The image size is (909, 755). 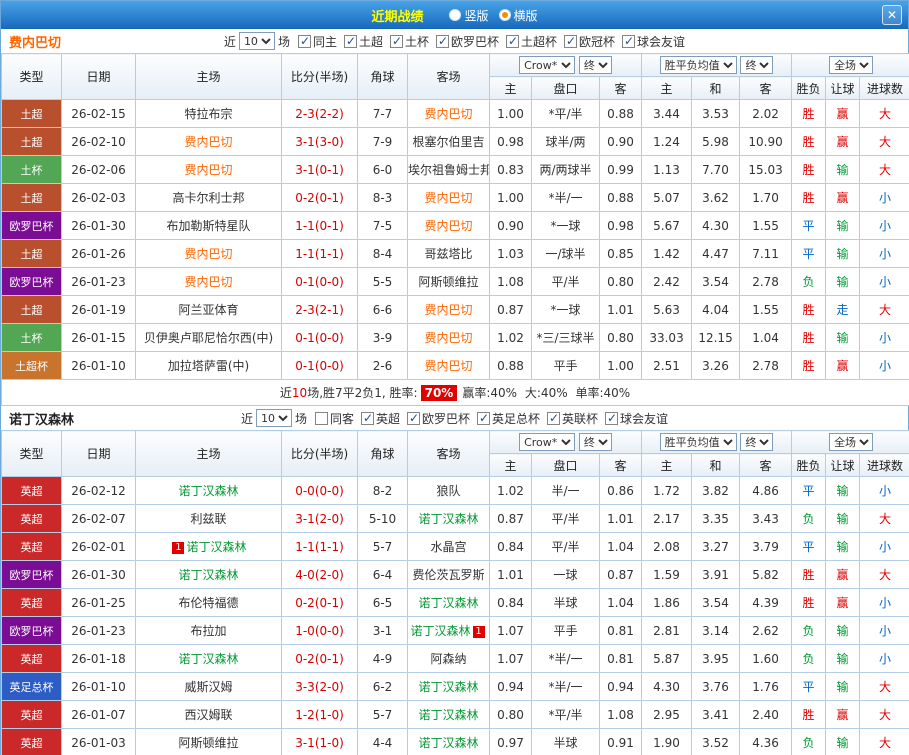 I want to click on home-team: 1 诺丁汉森林, so click(x=208, y=546).